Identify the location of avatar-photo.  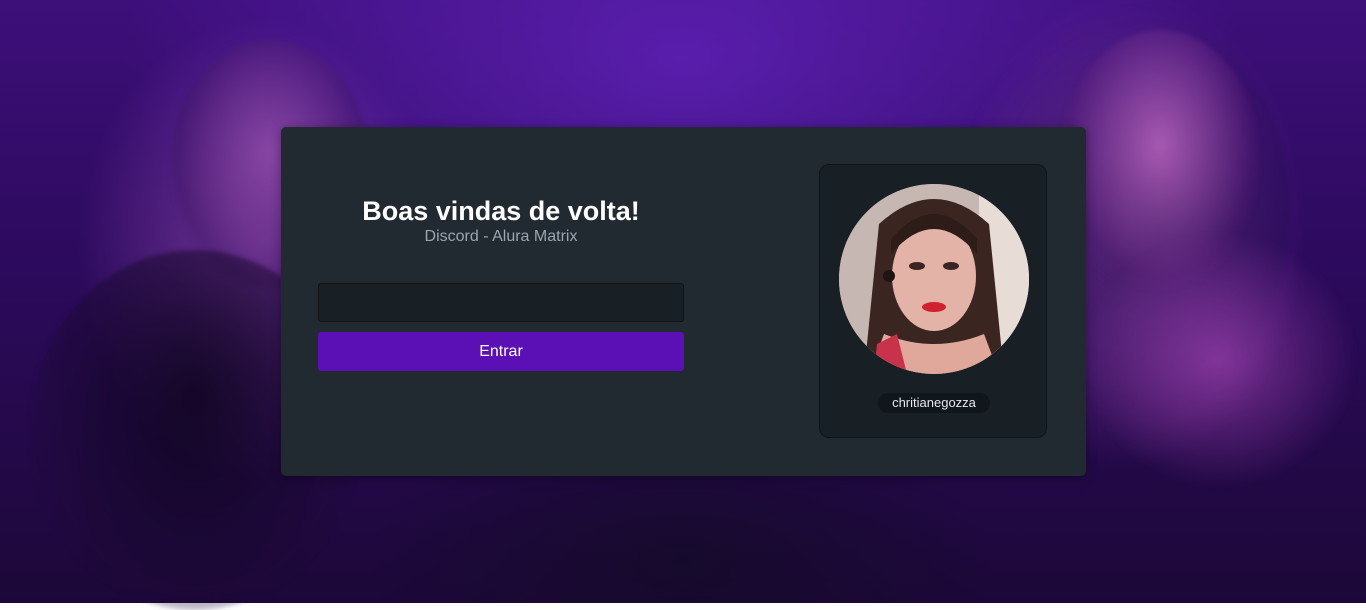
(934, 279).